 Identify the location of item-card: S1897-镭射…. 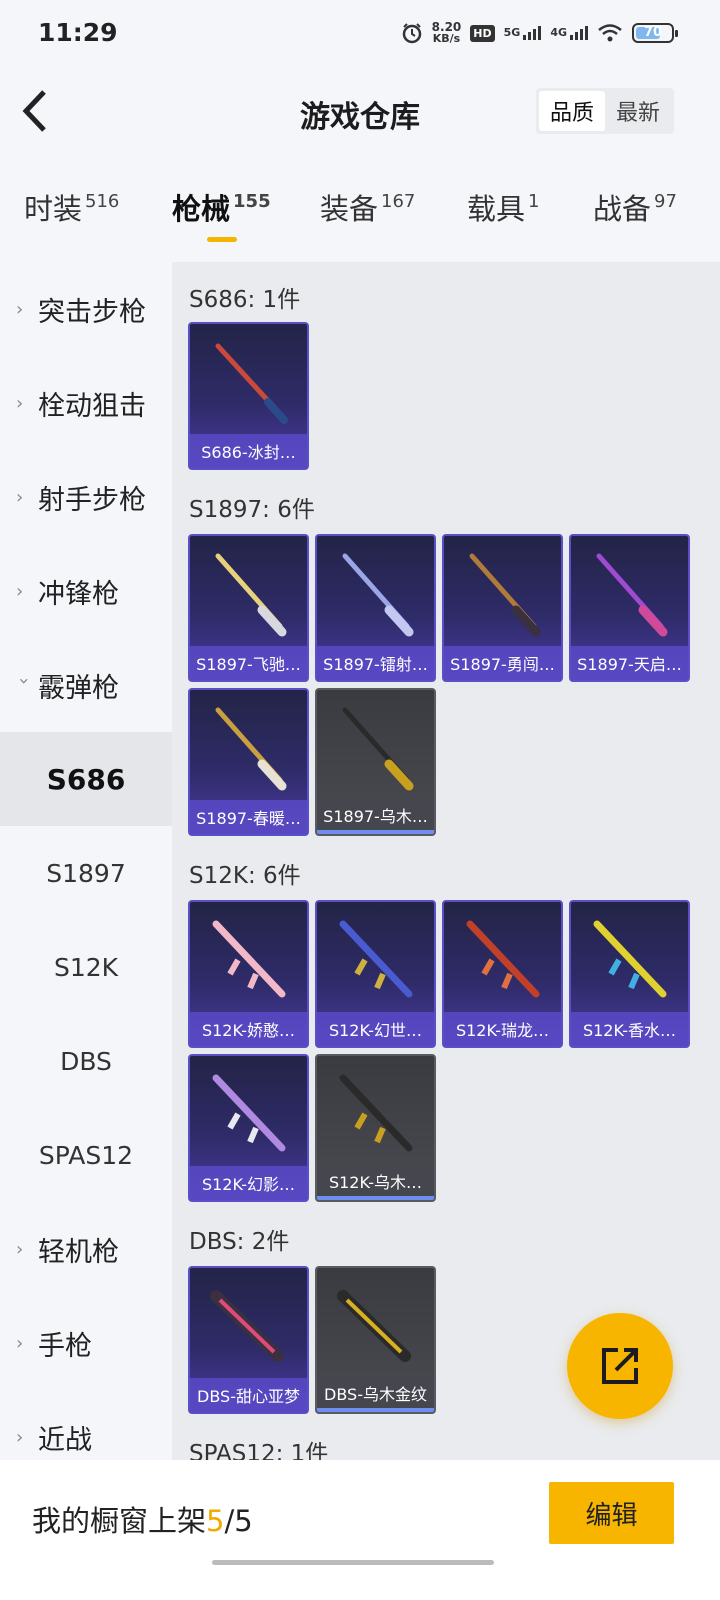
(375, 608).